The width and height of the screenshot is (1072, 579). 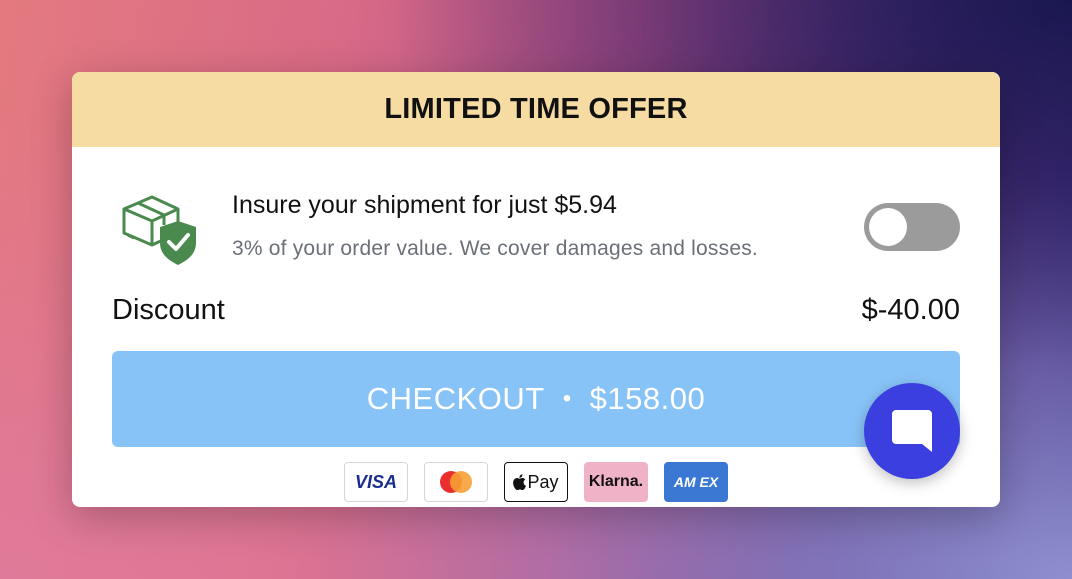 I want to click on chat-button, so click(x=912, y=431).